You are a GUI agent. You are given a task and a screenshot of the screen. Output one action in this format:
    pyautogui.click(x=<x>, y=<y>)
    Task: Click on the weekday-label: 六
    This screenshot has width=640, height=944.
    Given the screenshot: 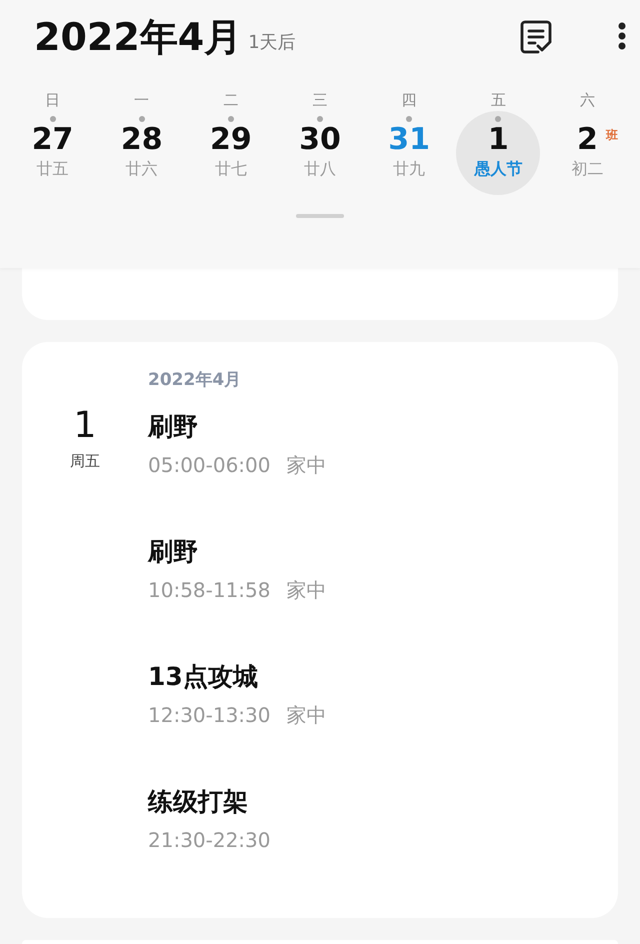 What is the action you would take?
    pyautogui.click(x=587, y=100)
    